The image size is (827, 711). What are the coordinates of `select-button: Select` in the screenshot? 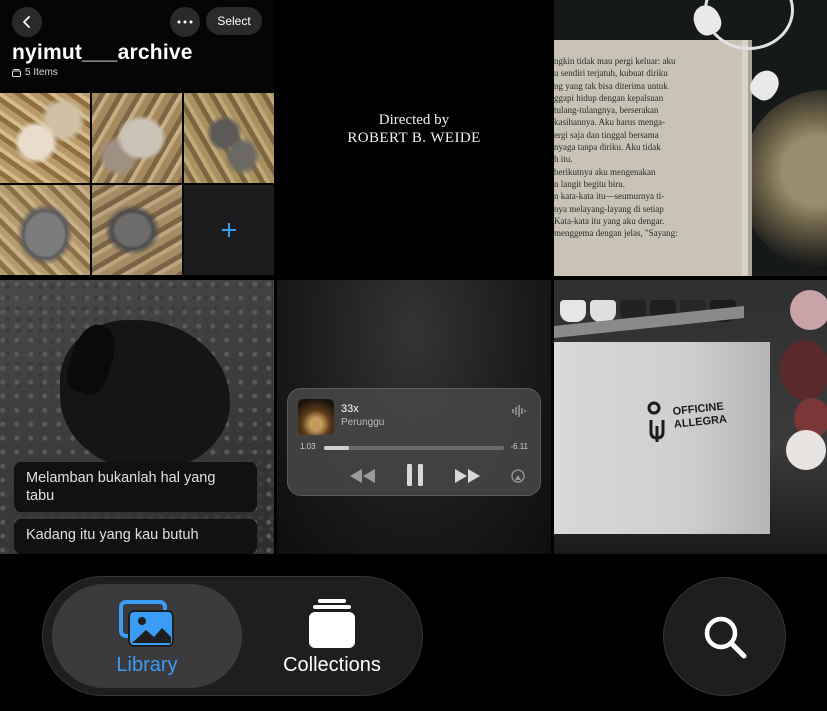 It's located at (234, 21).